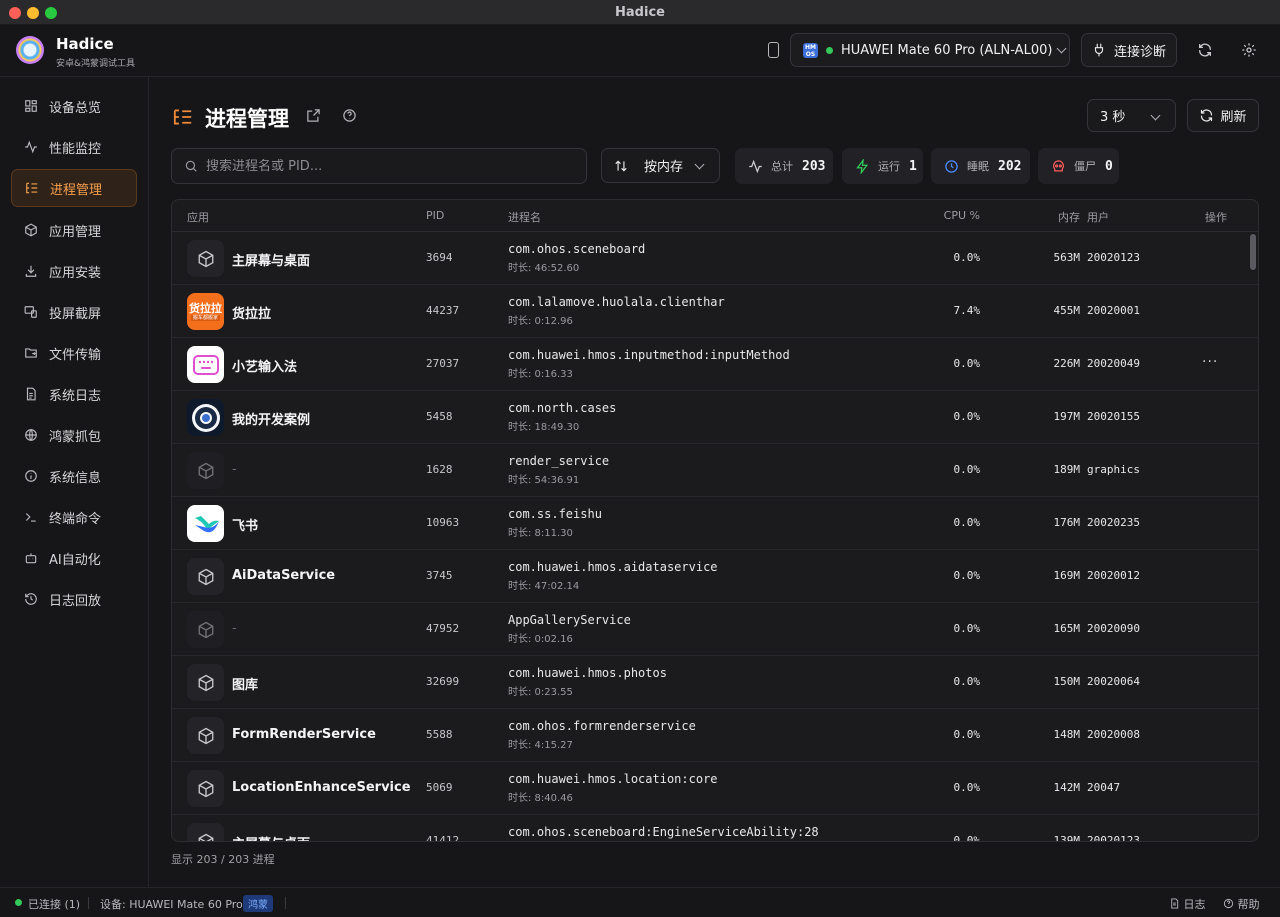 This screenshot has height=917, width=1280. What do you see at coordinates (198, 217) in the screenshot?
I see `col-app: 应用` at bounding box center [198, 217].